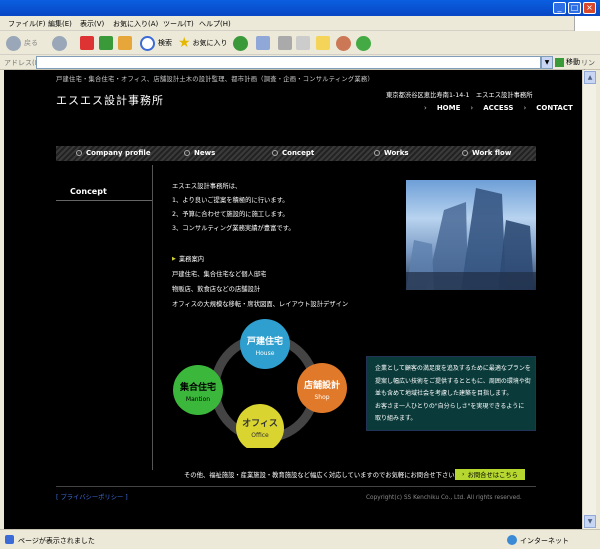  I want to click on address-input, so click(288, 62).